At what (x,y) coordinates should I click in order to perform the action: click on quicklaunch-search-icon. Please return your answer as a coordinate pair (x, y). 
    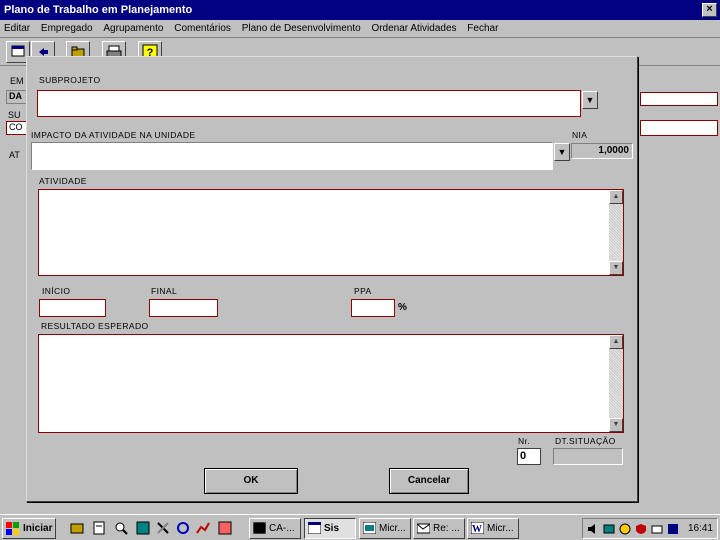
    Looking at the image, I should click on (121, 528).